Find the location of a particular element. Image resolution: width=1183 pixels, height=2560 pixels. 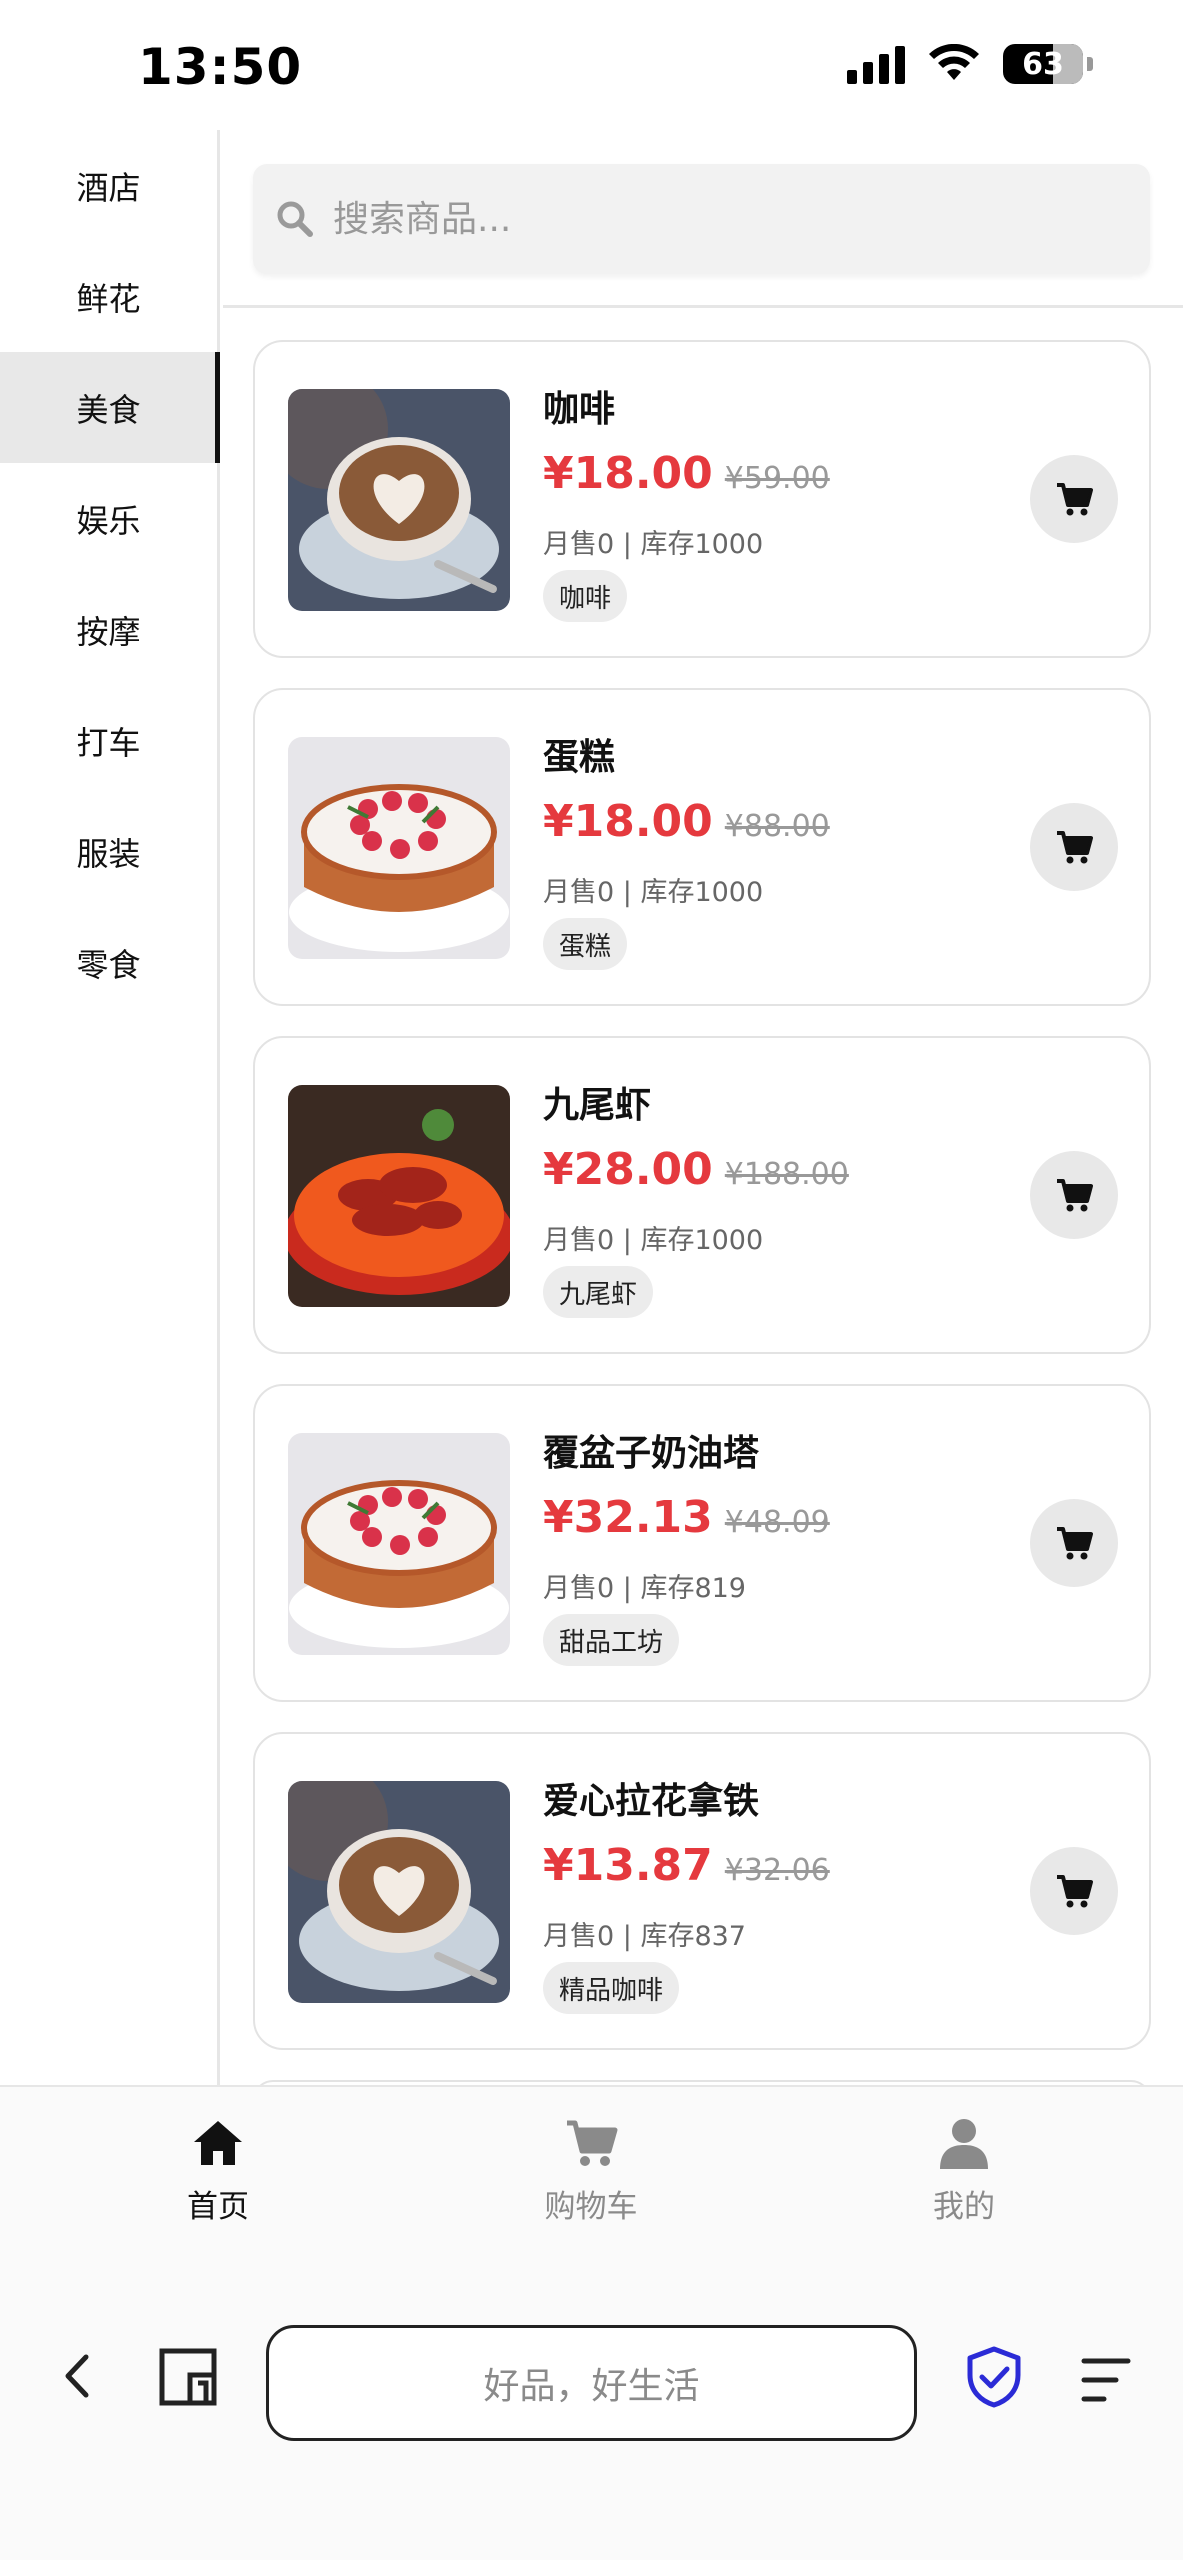

tab-home: 首页 is located at coordinates (218, 2170).